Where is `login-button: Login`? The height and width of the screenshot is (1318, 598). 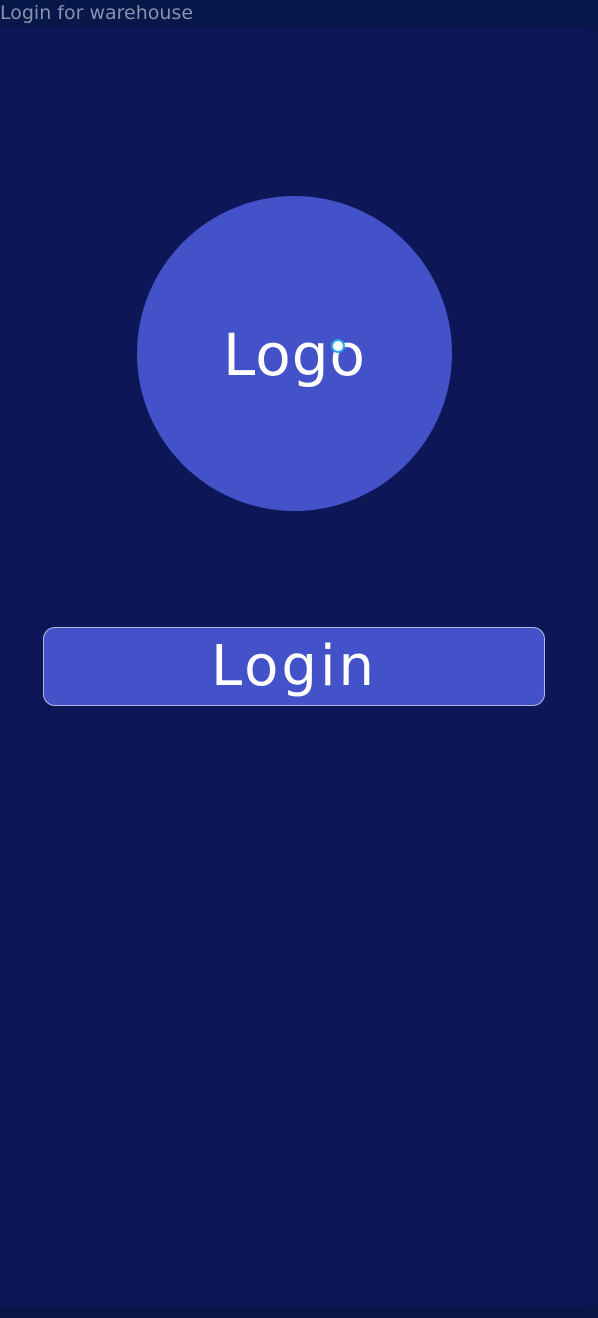
login-button: Login is located at coordinates (294, 666).